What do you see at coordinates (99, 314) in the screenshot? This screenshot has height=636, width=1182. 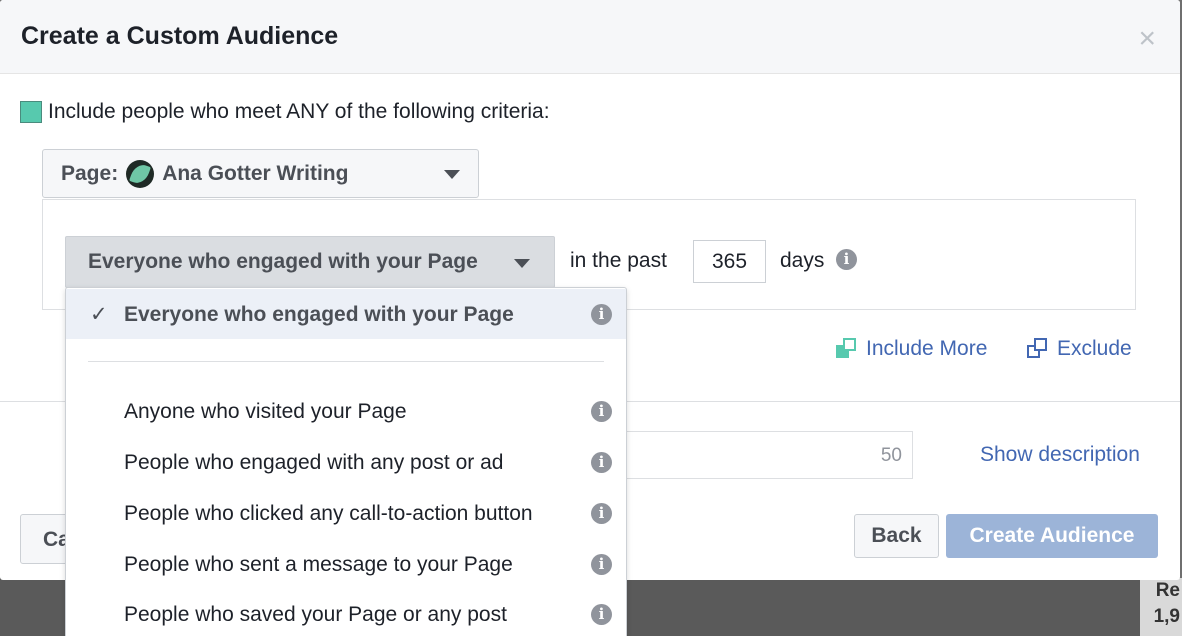 I see `check-icon: ✓` at bounding box center [99, 314].